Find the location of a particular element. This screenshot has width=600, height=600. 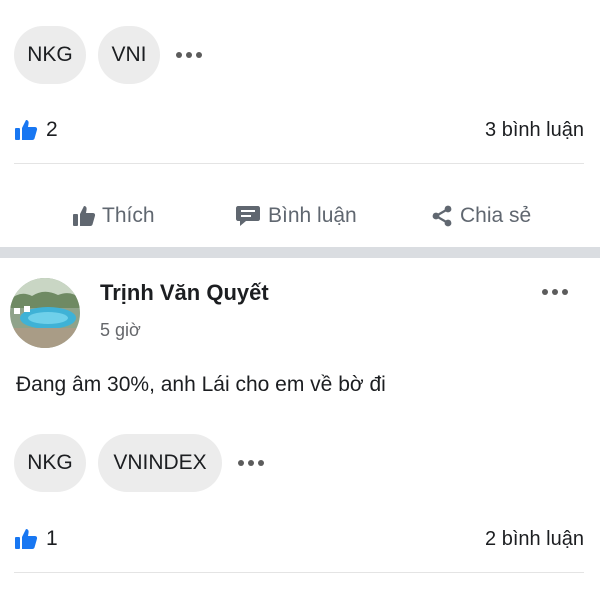

post2-likes-count: 1 is located at coordinates (52, 538).